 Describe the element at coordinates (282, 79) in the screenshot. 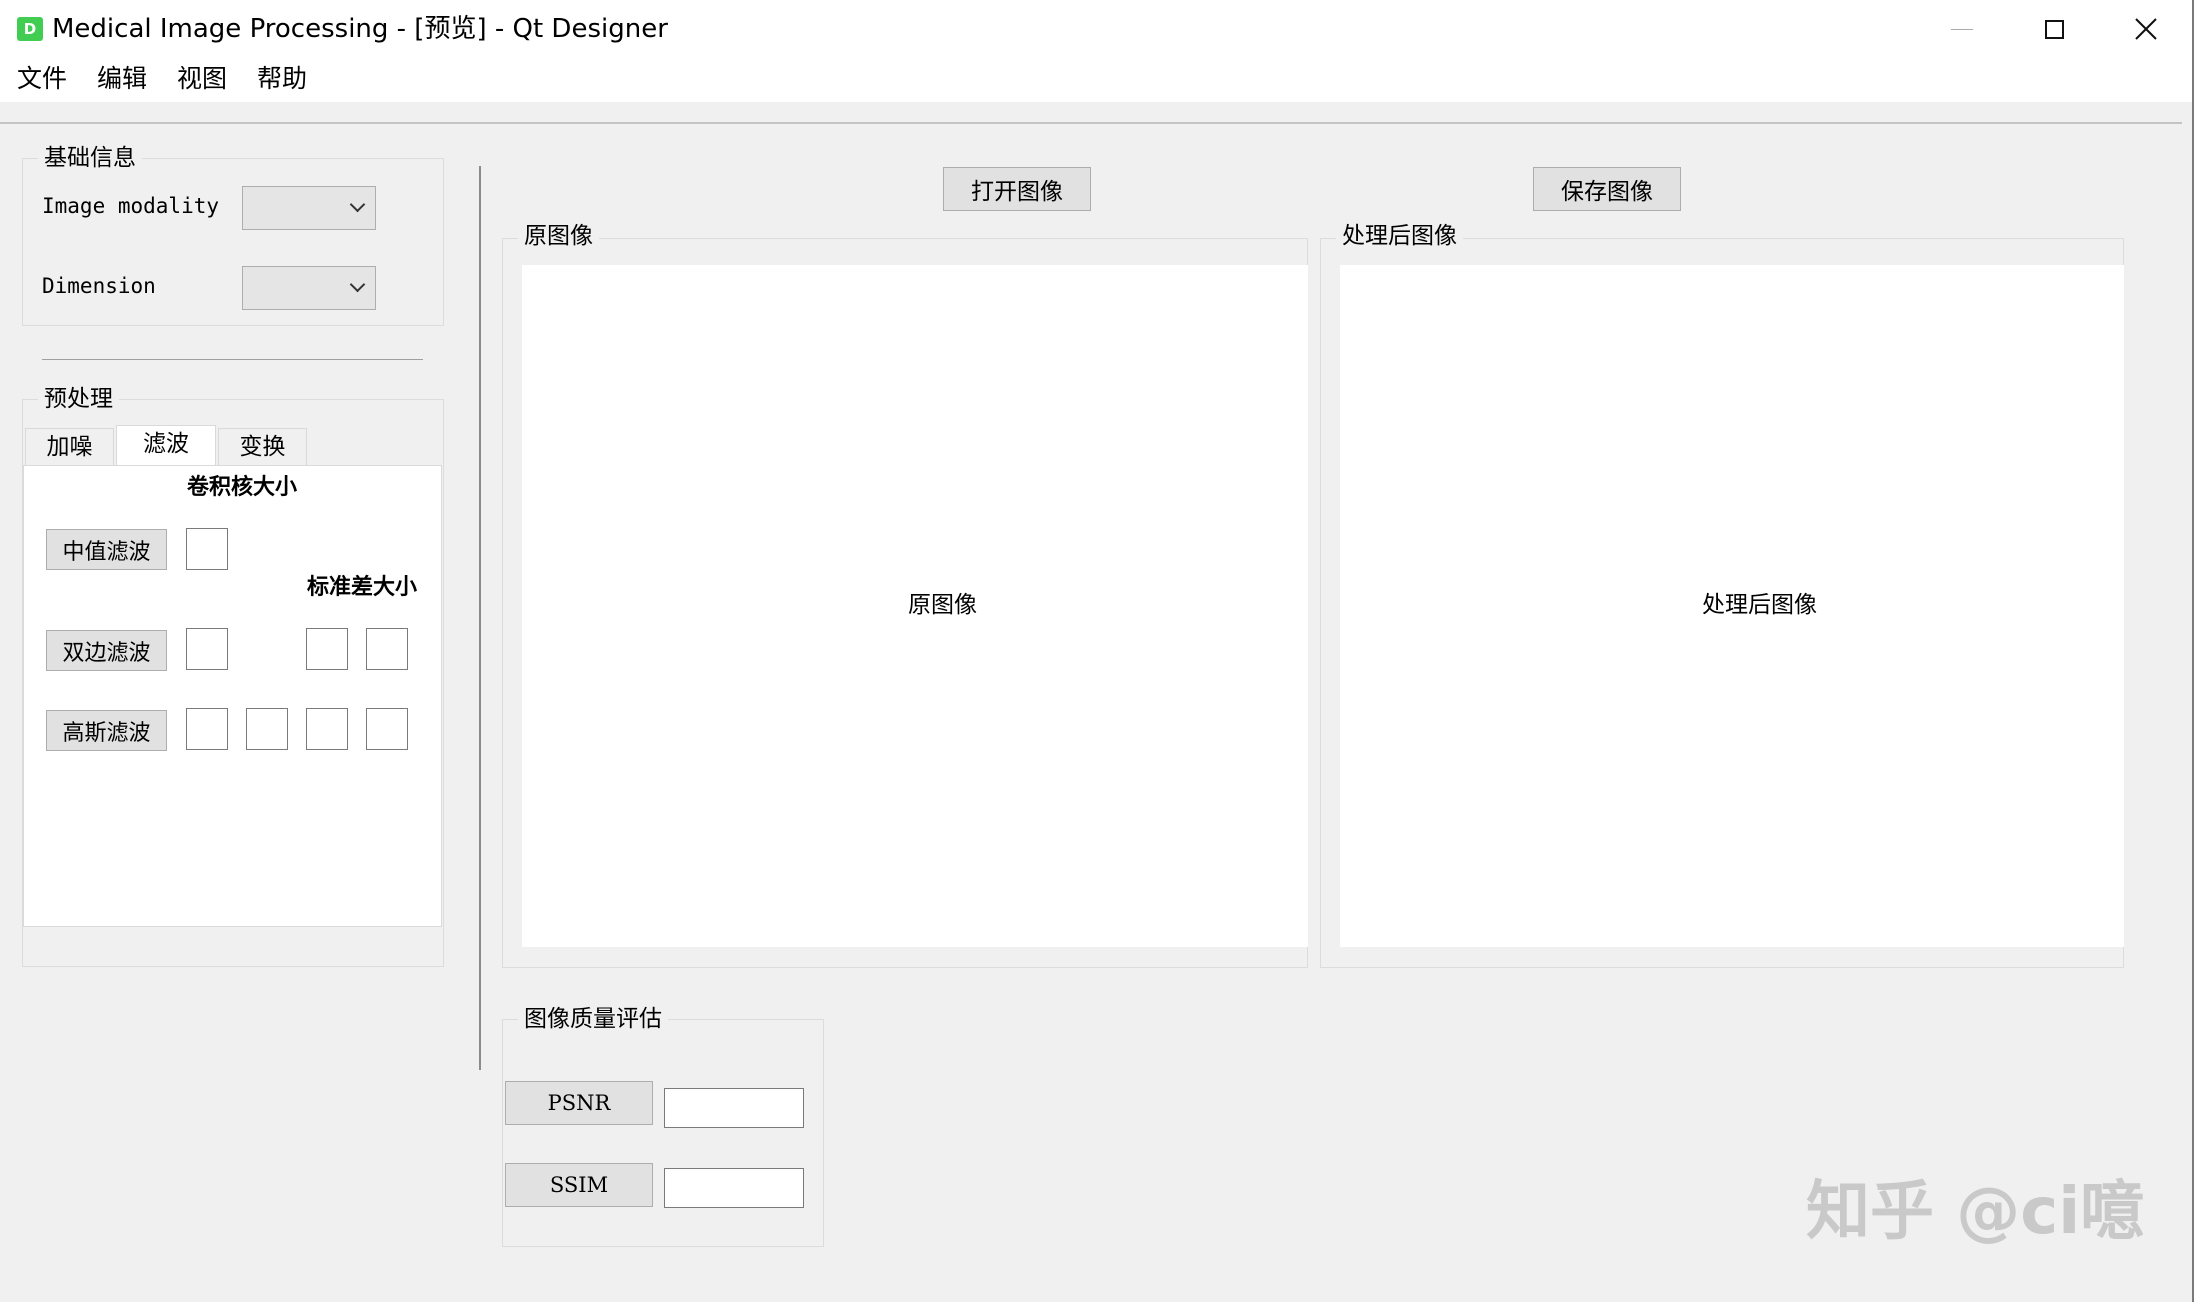

I see `menu-help: 帮助` at that location.